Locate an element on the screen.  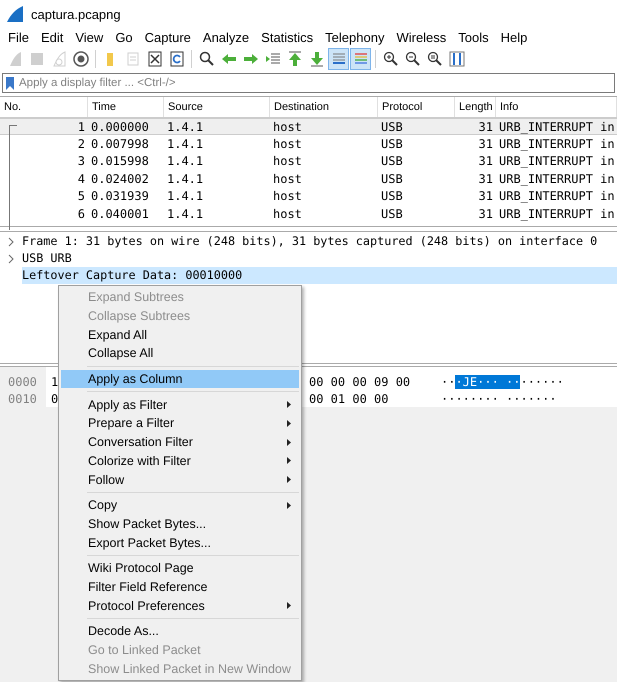
app-logo-icon is located at coordinates (15, 14).